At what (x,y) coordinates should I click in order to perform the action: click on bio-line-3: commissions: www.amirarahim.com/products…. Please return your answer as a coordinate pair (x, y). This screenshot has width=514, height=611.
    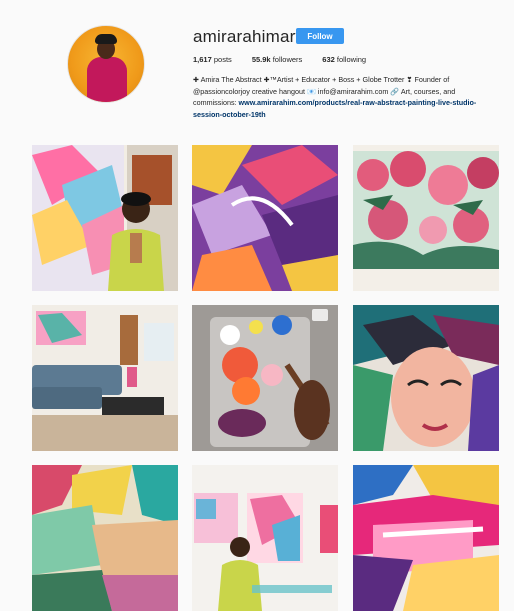
    Looking at the image, I should click on (343, 108).